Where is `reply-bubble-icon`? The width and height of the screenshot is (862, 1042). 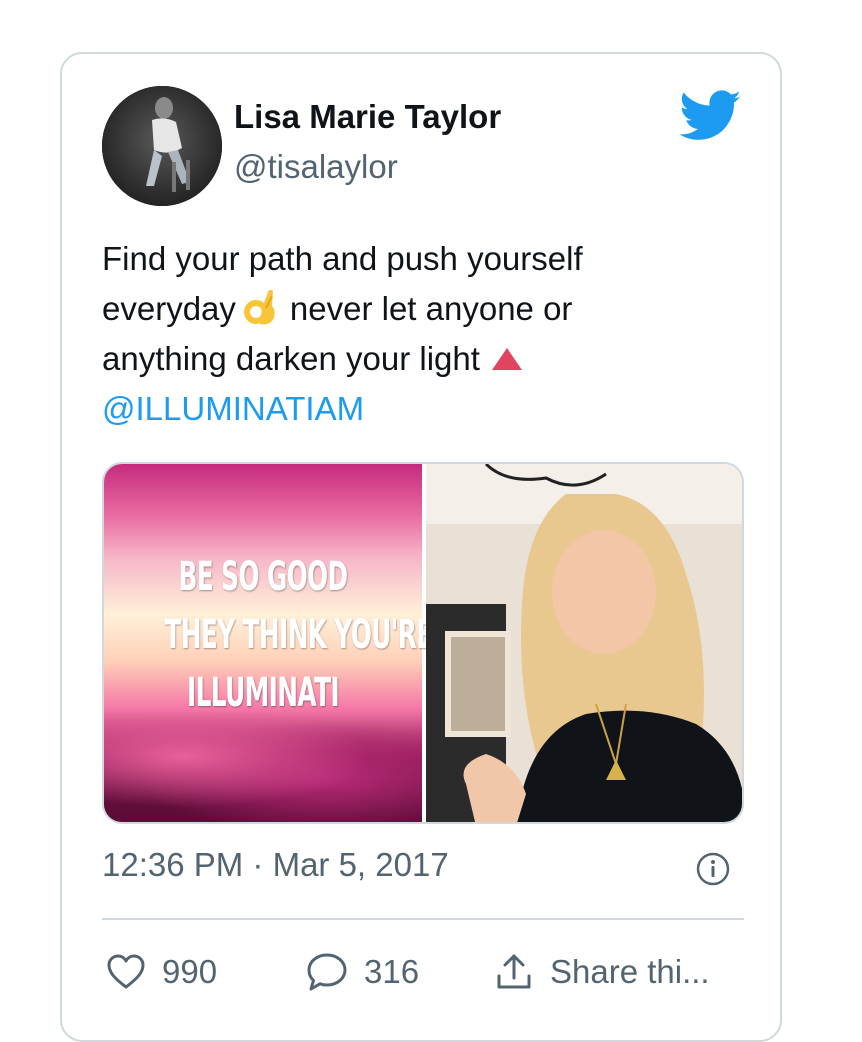
reply-bubble-icon is located at coordinates (327, 972).